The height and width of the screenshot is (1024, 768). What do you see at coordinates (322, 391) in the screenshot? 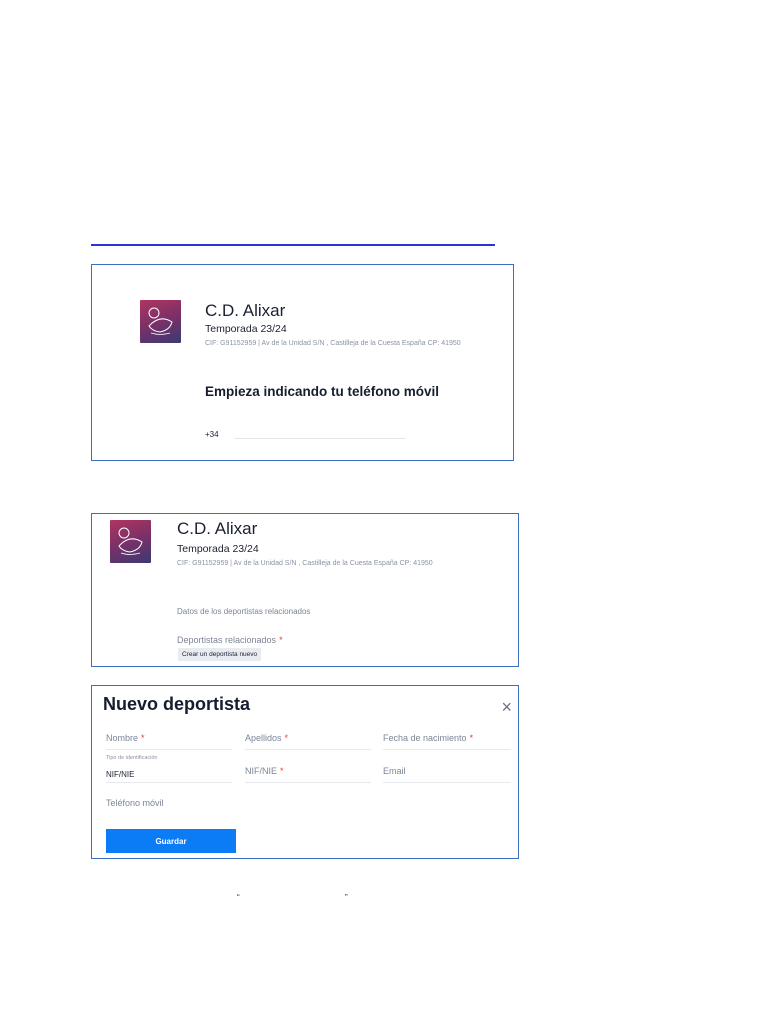
I see `phone-heading: Empieza indicando tu teléfono móvil` at bounding box center [322, 391].